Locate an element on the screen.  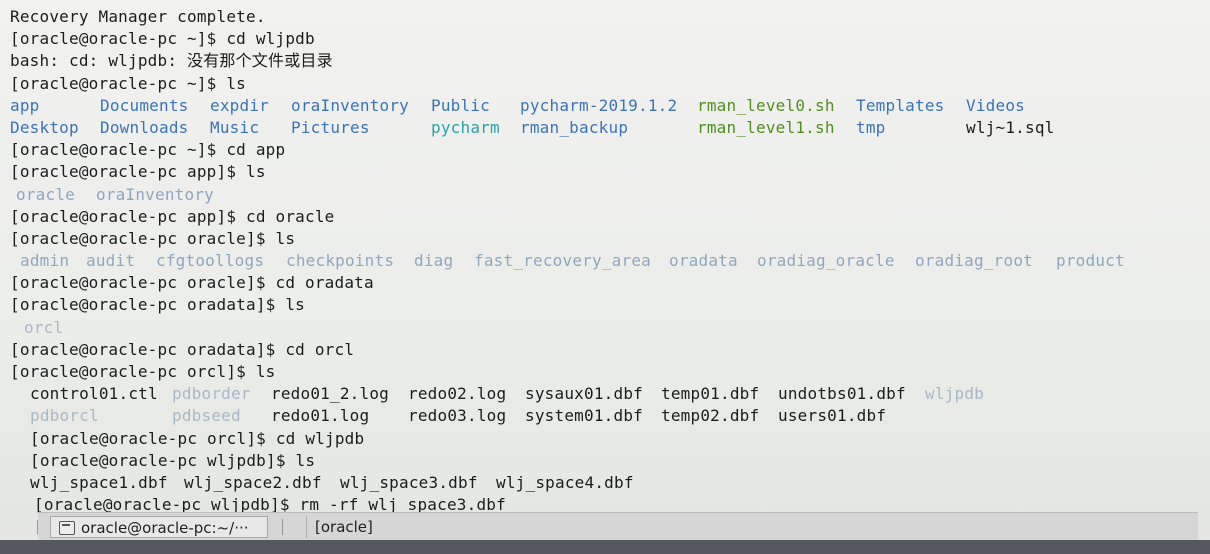
file-entry: redo01.log is located at coordinates (320, 416).